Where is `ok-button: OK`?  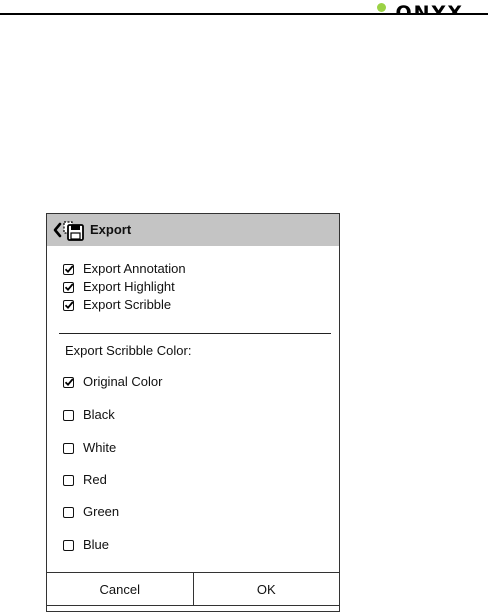 ok-button: OK is located at coordinates (267, 589).